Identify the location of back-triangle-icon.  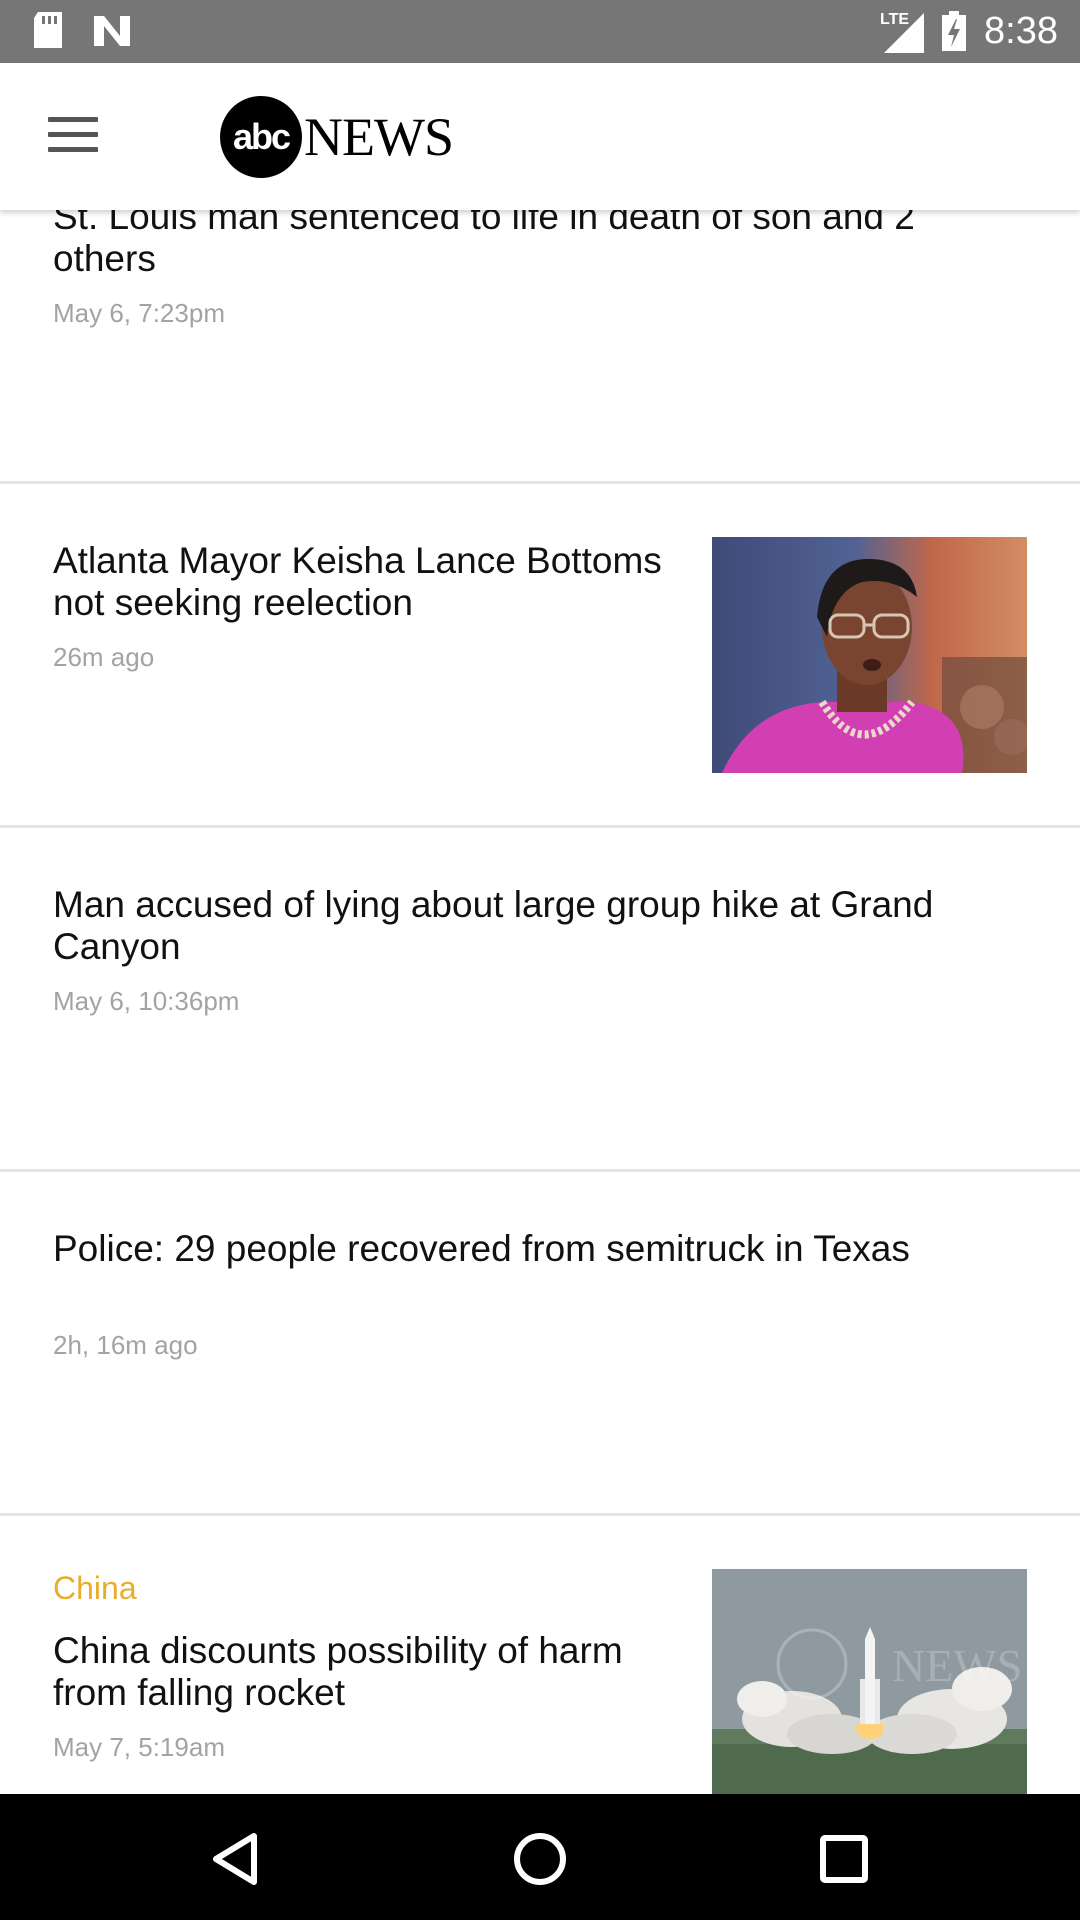
(235, 1859).